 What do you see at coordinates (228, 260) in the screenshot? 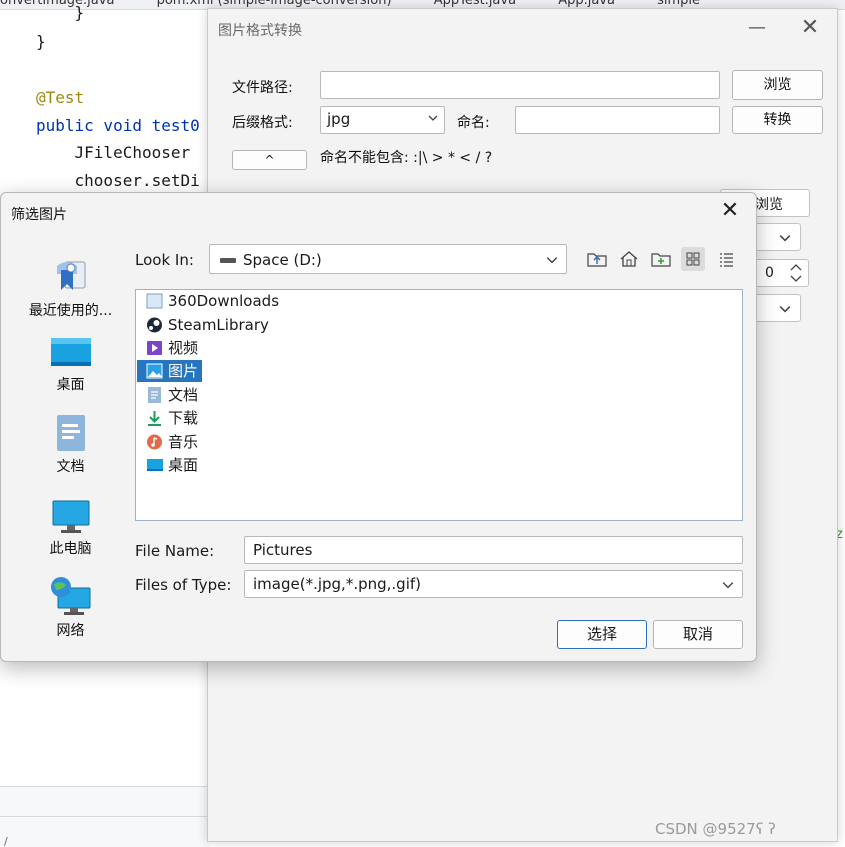
I see `drive-icon` at bounding box center [228, 260].